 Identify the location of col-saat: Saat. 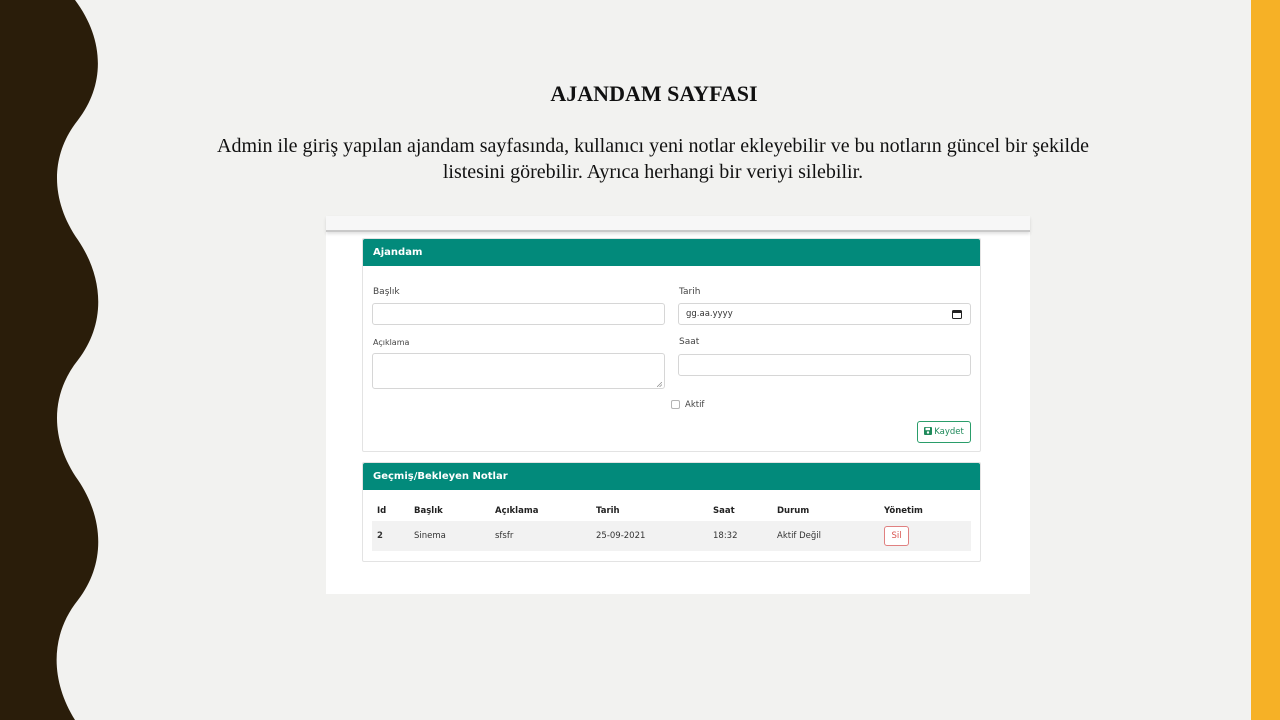
(724, 511).